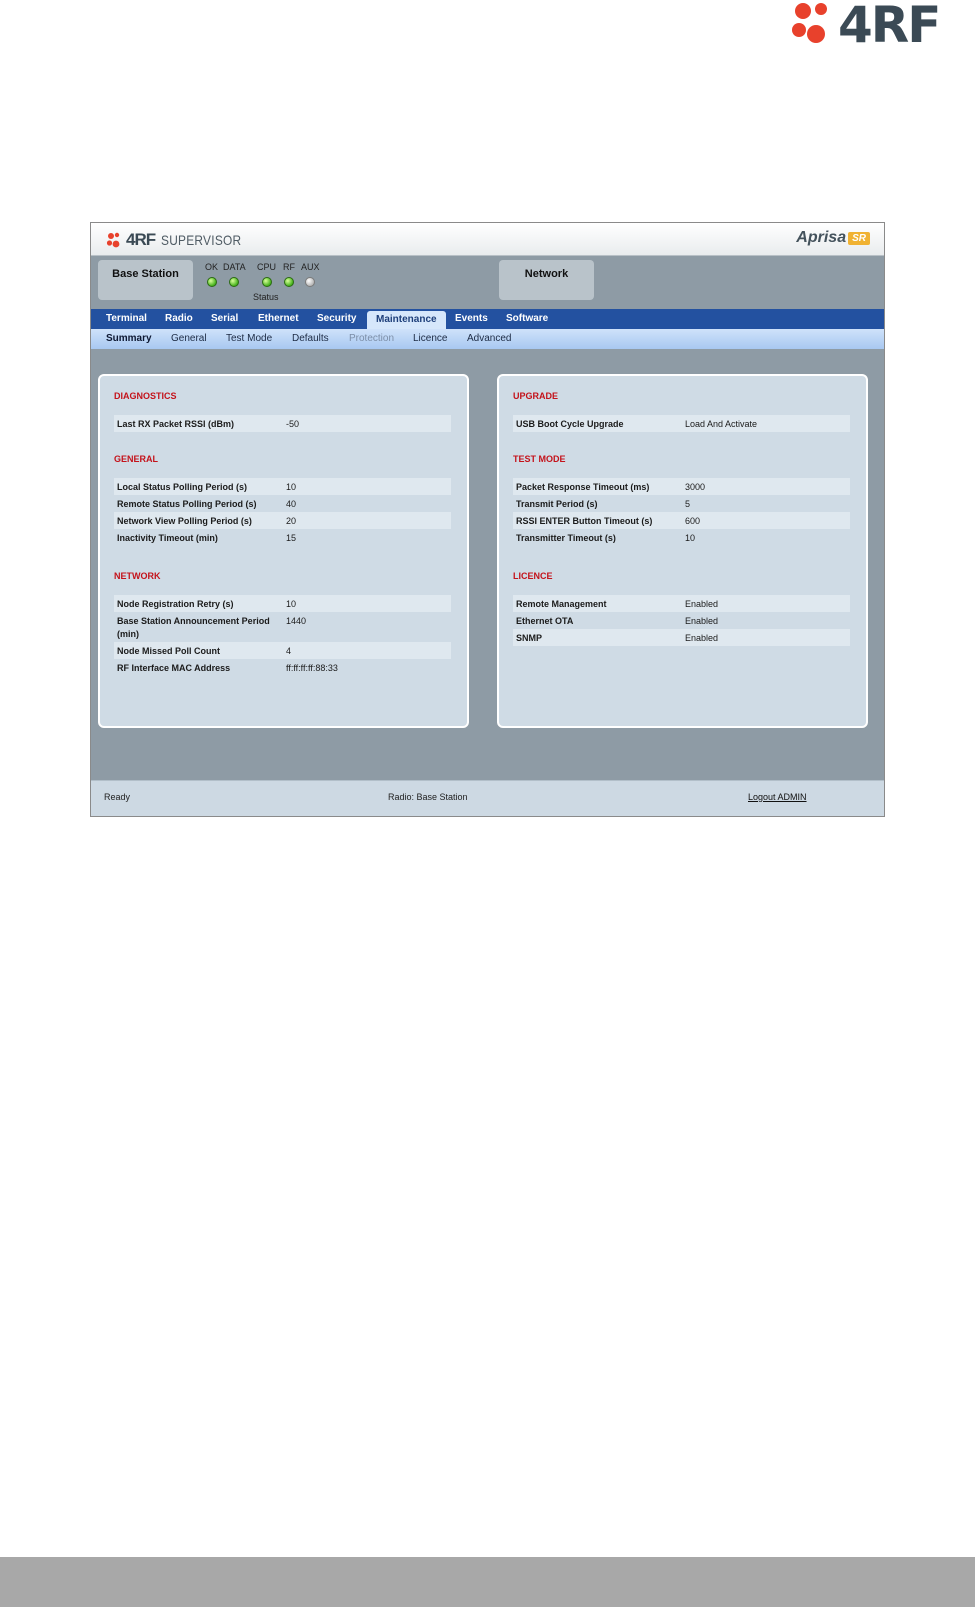 The image size is (975, 1607). Describe the element at coordinates (471, 319) in the screenshot. I see `tab-events: Events` at that location.